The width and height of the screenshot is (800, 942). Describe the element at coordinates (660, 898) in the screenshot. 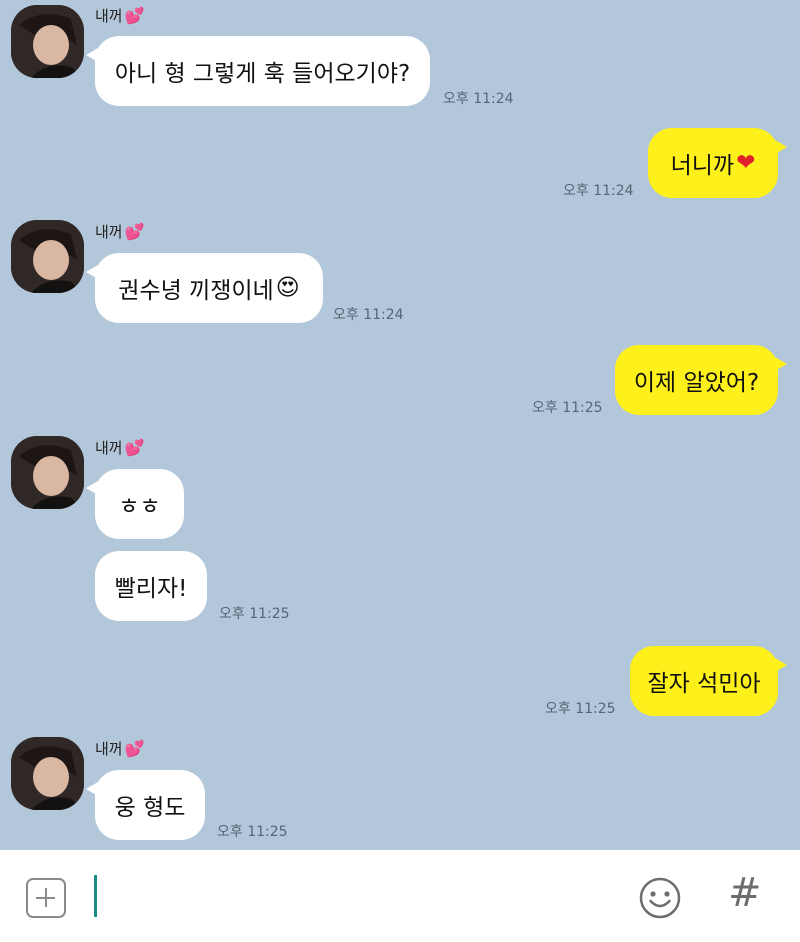

I see `smiley-icon` at that location.